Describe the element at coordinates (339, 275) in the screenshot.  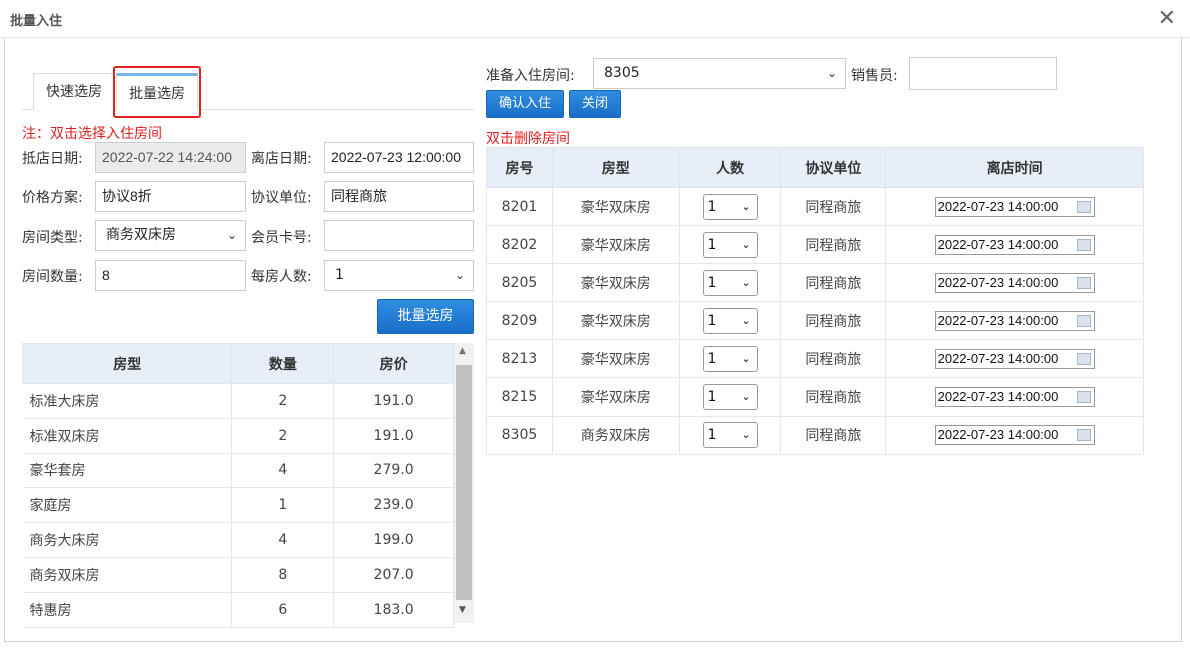
I see `per-room-value: 1` at that location.